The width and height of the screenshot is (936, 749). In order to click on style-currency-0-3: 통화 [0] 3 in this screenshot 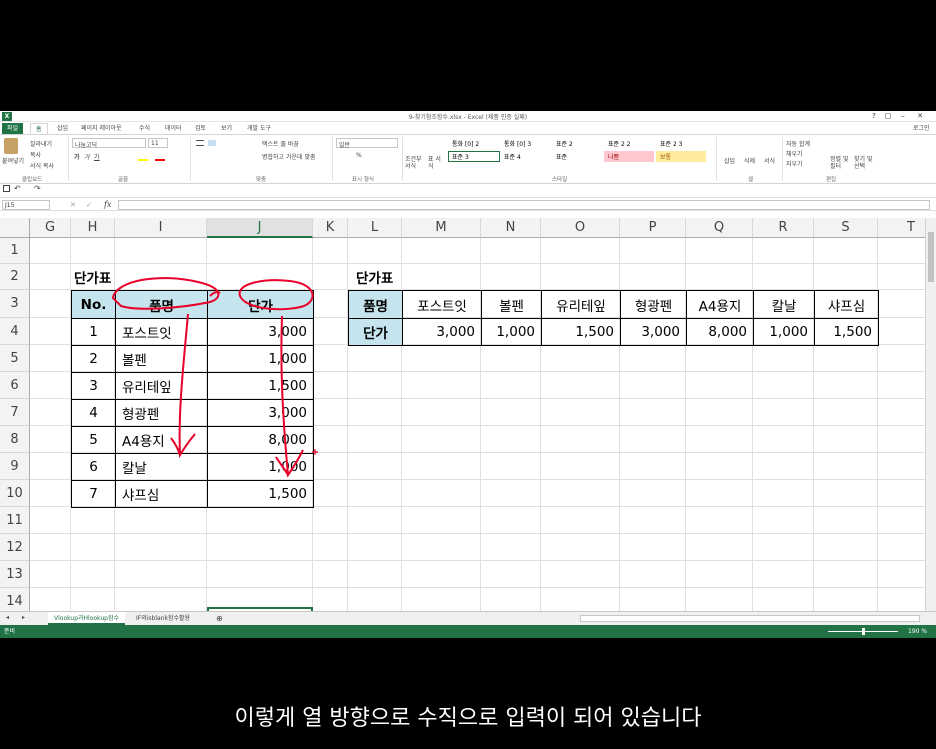, I will do `click(526, 143)`.